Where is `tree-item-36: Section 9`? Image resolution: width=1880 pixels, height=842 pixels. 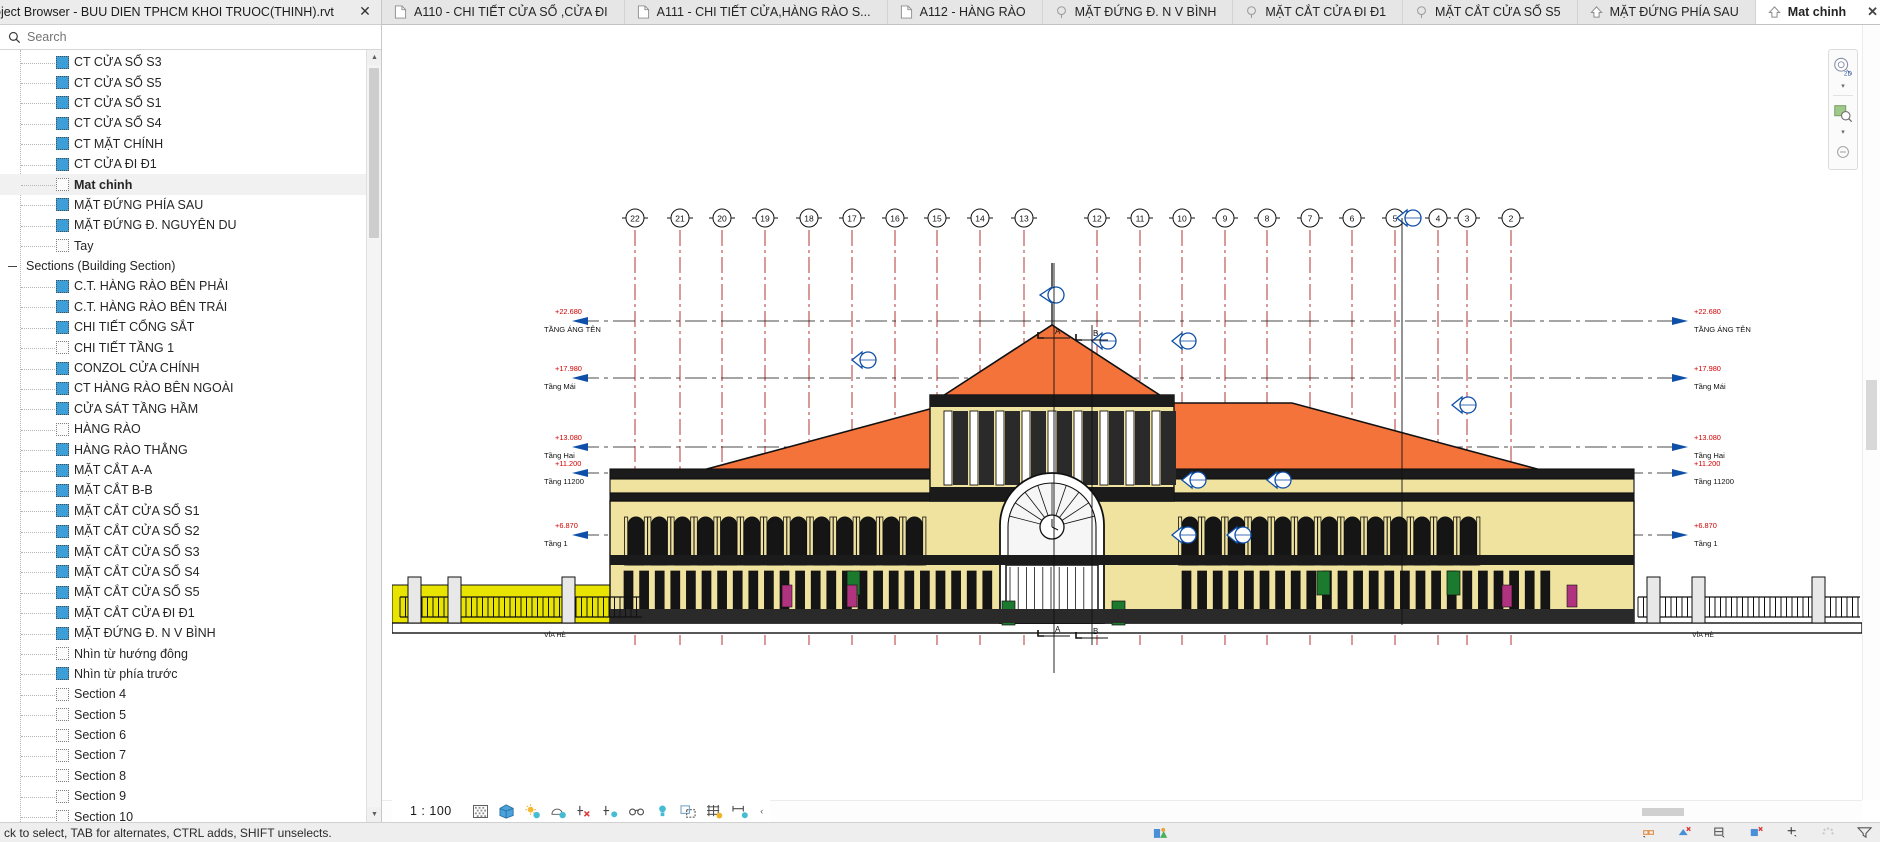 tree-item-36: Section 9 is located at coordinates (190, 796).